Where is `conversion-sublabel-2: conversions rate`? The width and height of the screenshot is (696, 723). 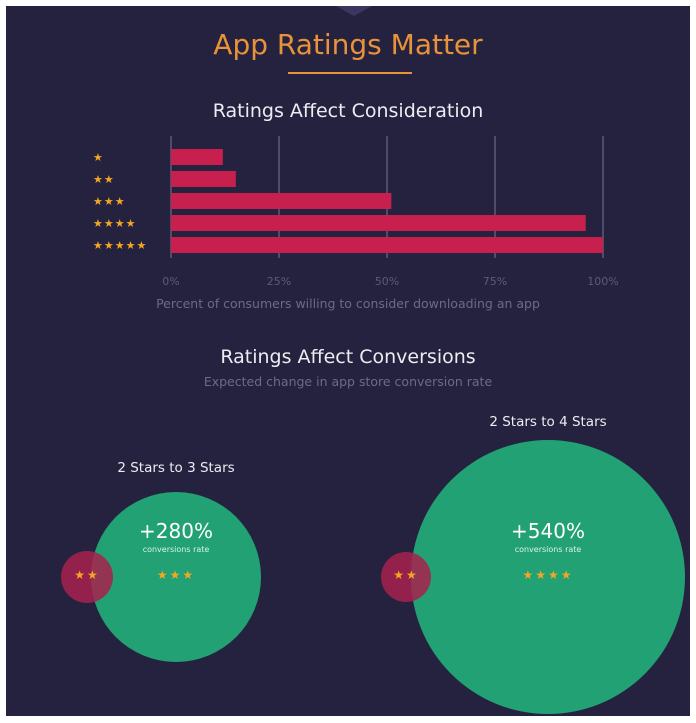
conversion-sublabel-2: conversions rate is located at coordinates (548, 549).